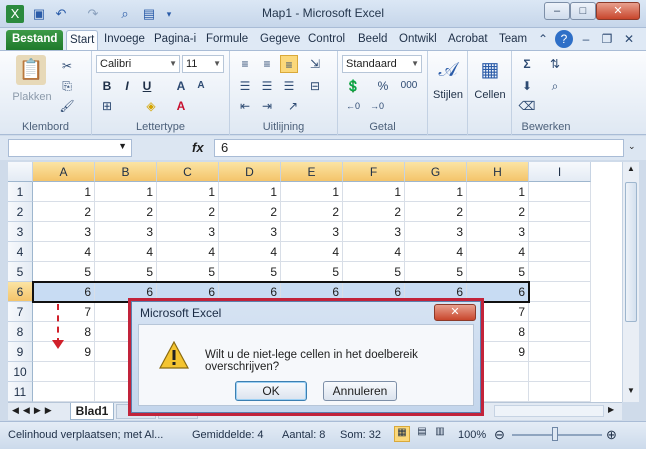 This screenshot has width=646, height=449. What do you see at coordinates (67, 66) in the screenshot?
I see `cut-icon: ✂` at bounding box center [67, 66].